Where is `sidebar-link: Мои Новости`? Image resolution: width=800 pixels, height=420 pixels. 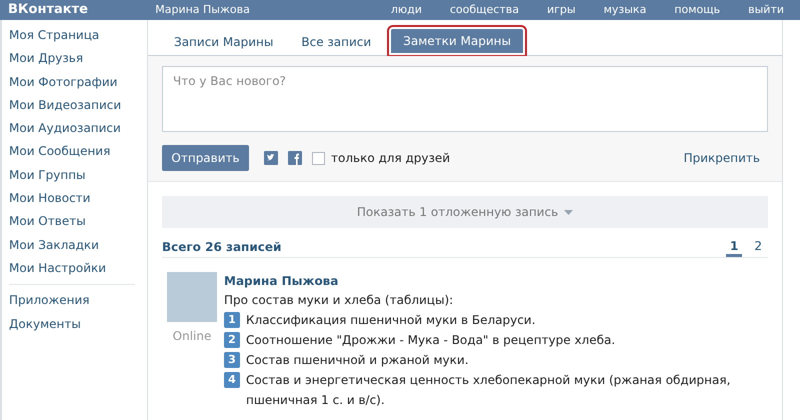 sidebar-link: Мои Новости is located at coordinates (78, 198).